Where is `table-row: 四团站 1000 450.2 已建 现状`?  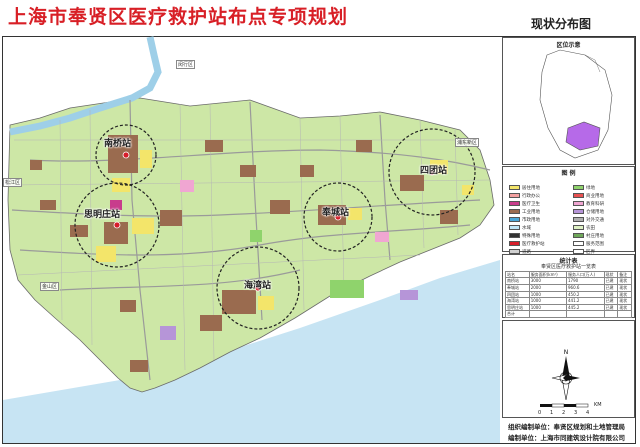
table-row: 四团站 1000 450.2 已建 现状 is located at coordinates (568, 294).